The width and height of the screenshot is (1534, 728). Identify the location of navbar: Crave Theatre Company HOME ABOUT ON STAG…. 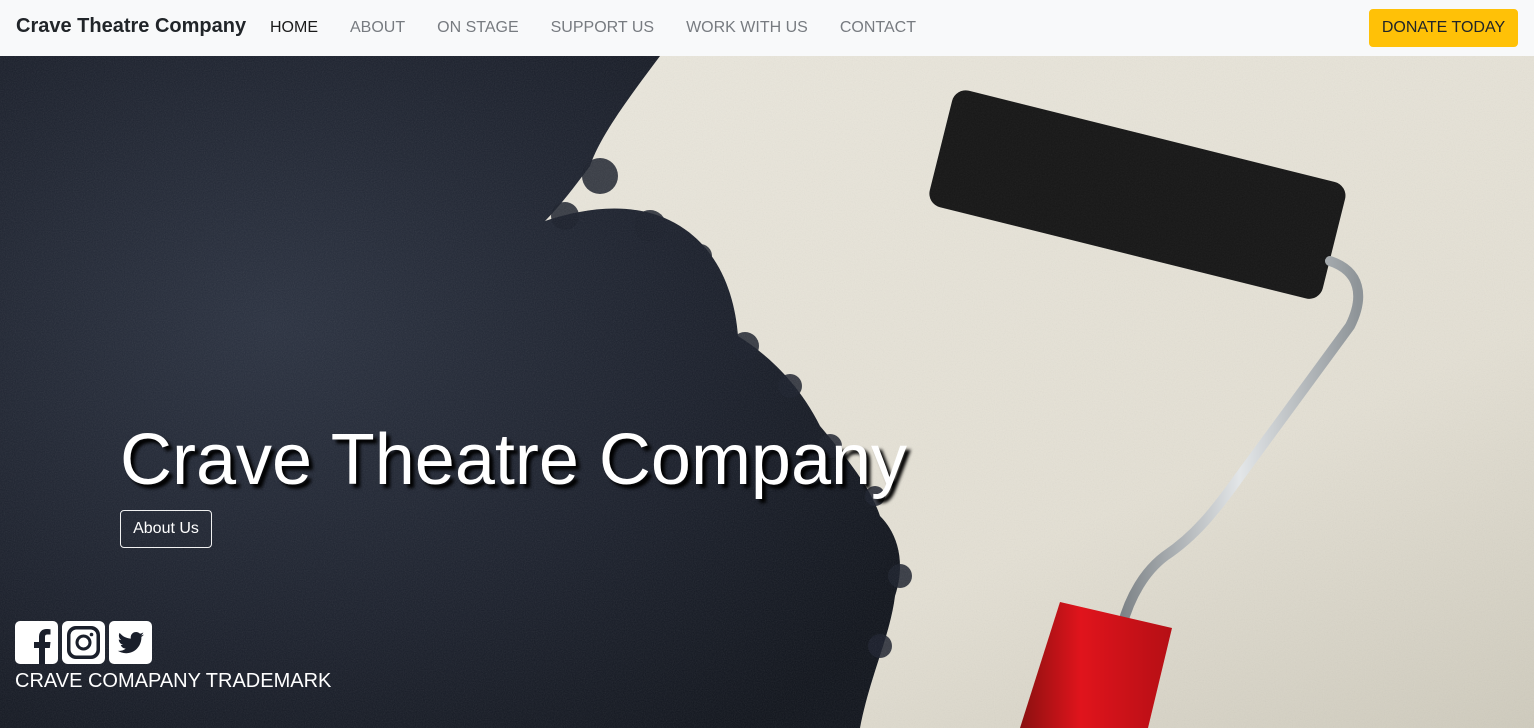
(767, 28).